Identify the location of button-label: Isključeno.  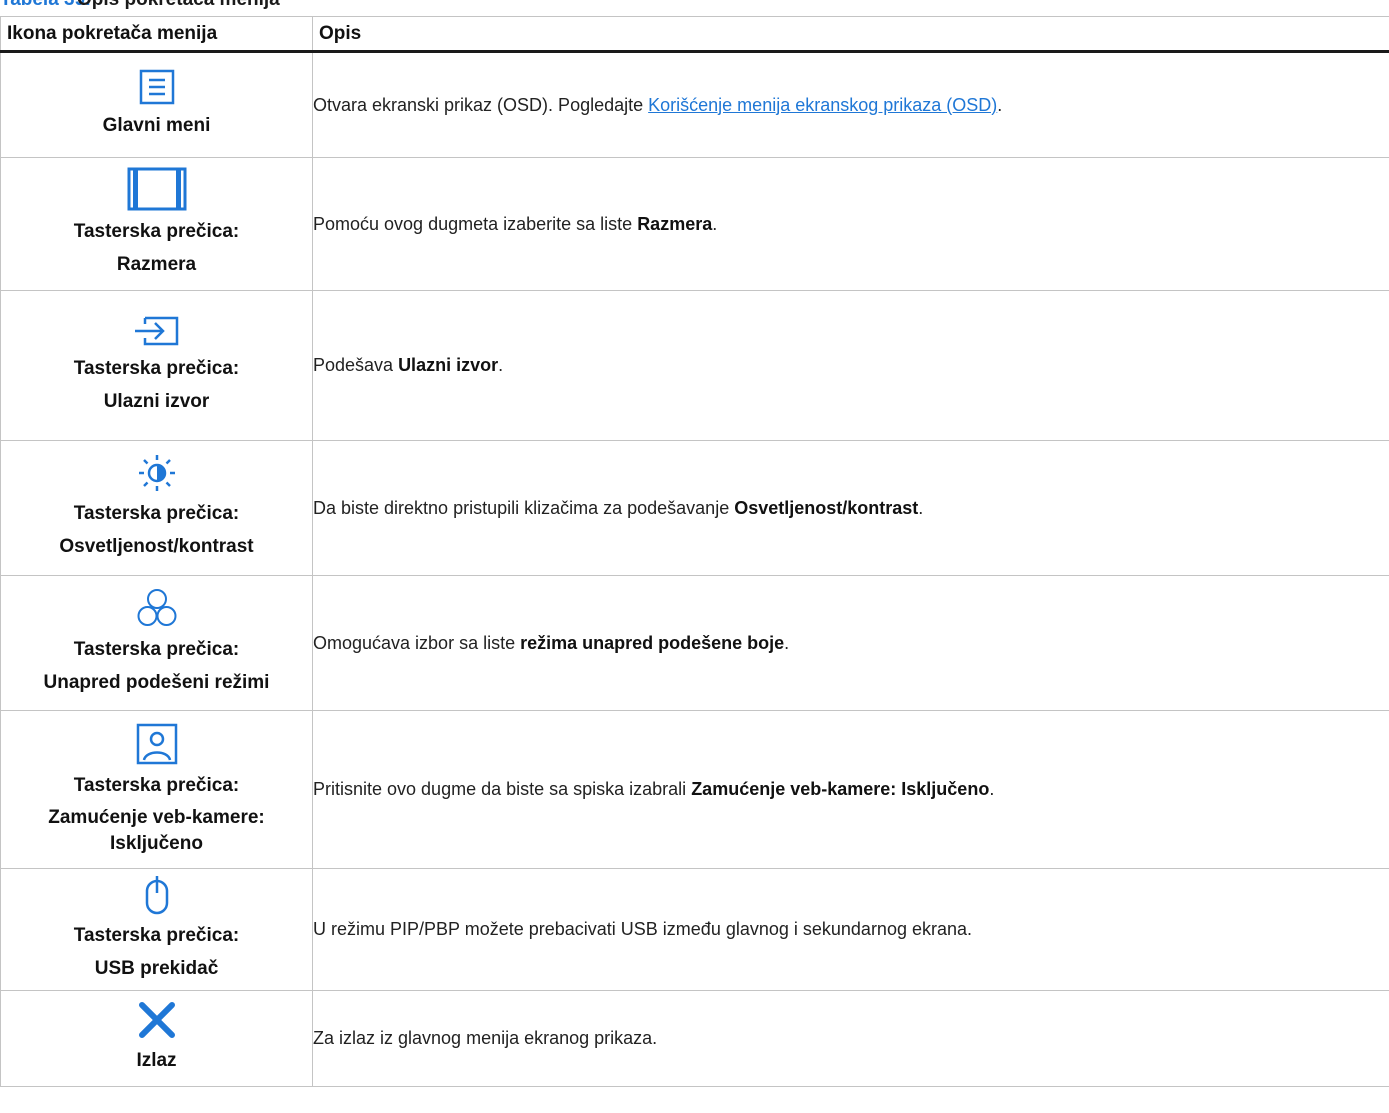
(156, 843).